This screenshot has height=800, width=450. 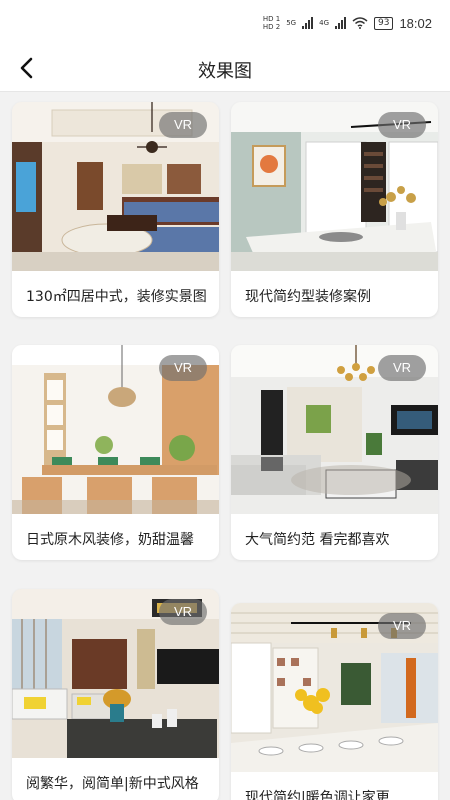 I want to click on hd2-label: HD 2, so click(x=271, y=27).